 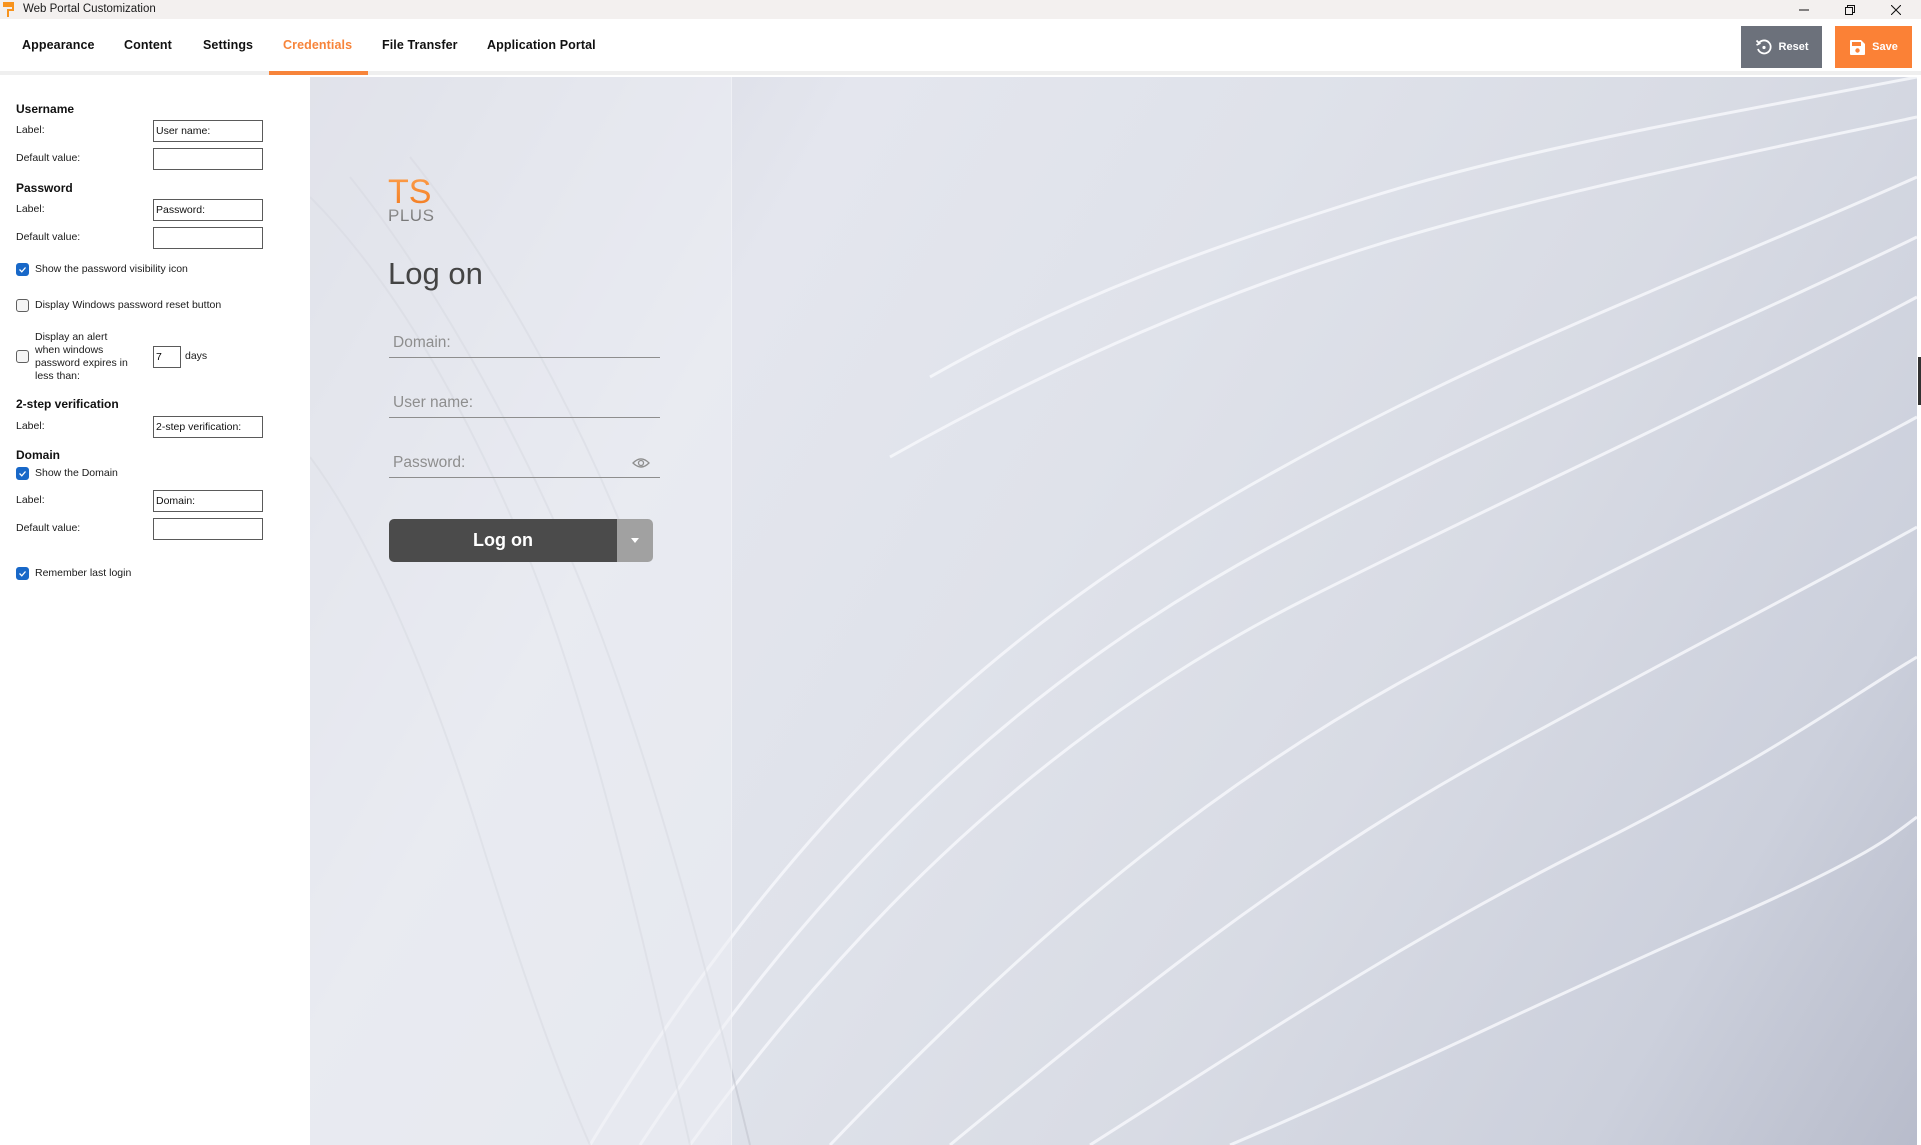 I want to click on tab-application-portal: Application Portal, so click(x=541, y=45).